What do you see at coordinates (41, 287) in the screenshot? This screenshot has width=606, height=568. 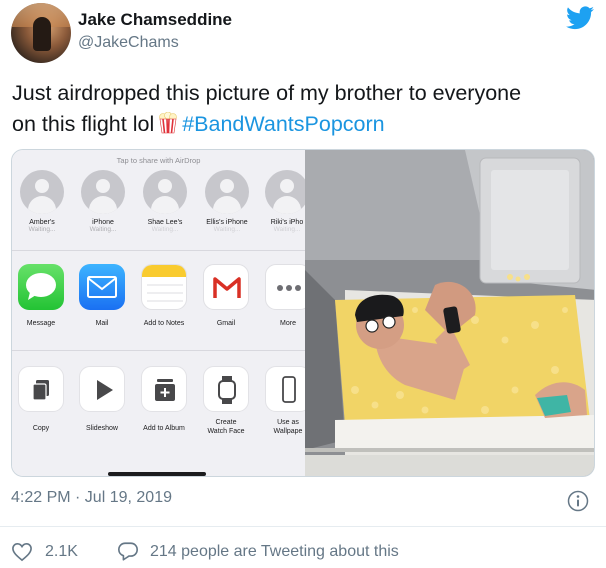 I see `messages-icon` at bounding box center [41, 287].